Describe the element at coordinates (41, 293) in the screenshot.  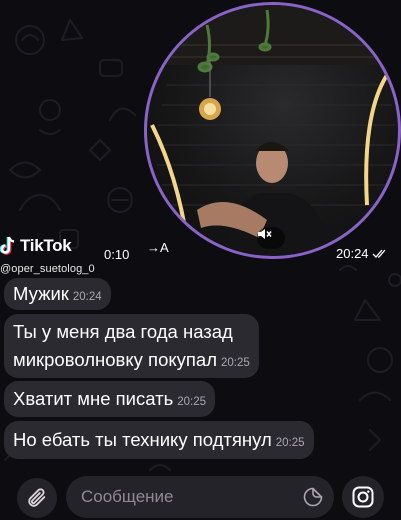
I see `message-text: Мужик` at that location.